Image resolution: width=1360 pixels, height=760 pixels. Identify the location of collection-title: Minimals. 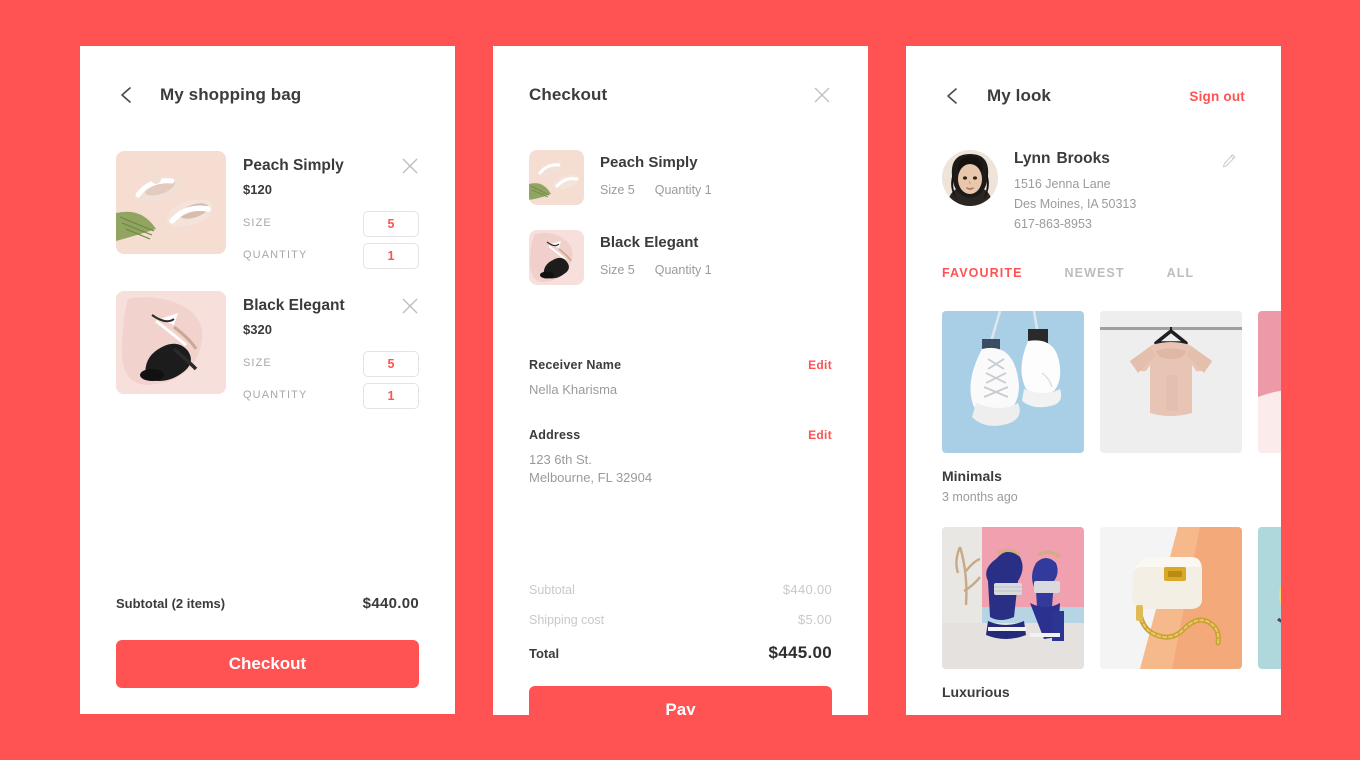
(972, 476).